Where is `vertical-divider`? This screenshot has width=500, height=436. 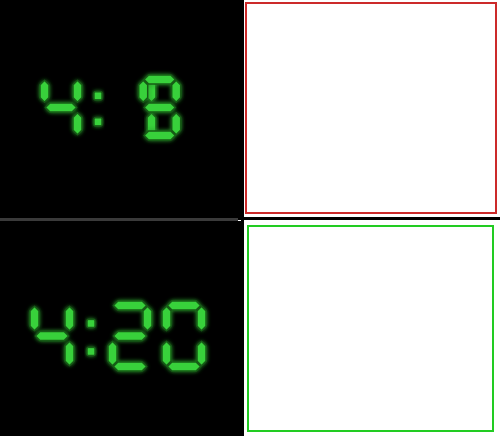
vertical-divider is located at coordinates (242, 218).